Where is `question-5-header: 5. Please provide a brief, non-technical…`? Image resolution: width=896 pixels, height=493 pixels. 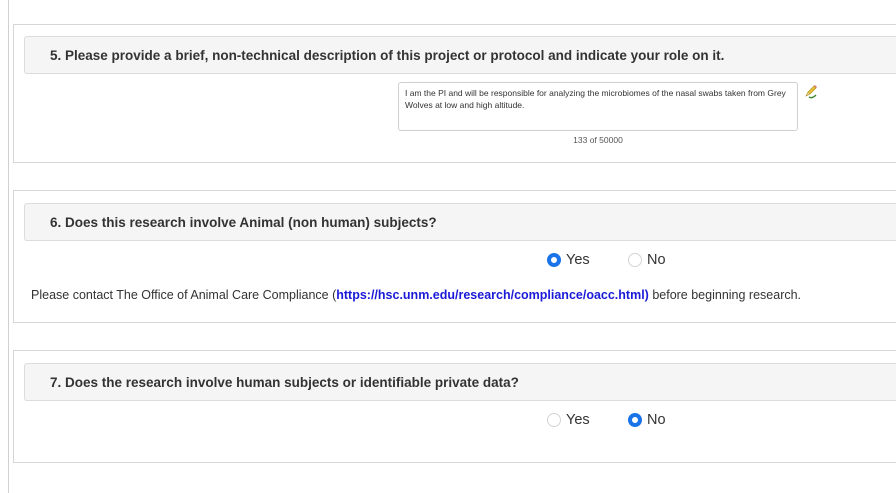 question-5-header: 5. Please provide a brief, non-technical… is located at coordinates (460, 55).